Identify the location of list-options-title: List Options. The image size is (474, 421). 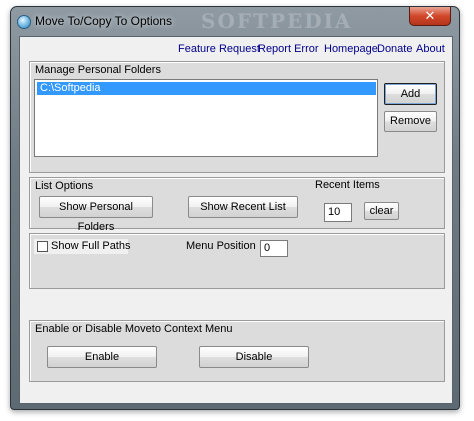
(64, 186).